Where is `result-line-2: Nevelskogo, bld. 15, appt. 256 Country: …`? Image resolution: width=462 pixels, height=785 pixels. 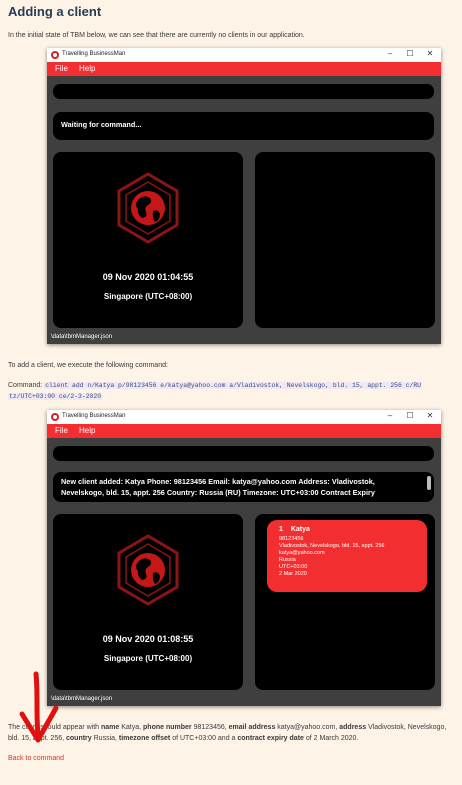
result-line-2: Nevelskogo, bld. 15, appt. 256 Country: … is located at coordinates (218, 492).